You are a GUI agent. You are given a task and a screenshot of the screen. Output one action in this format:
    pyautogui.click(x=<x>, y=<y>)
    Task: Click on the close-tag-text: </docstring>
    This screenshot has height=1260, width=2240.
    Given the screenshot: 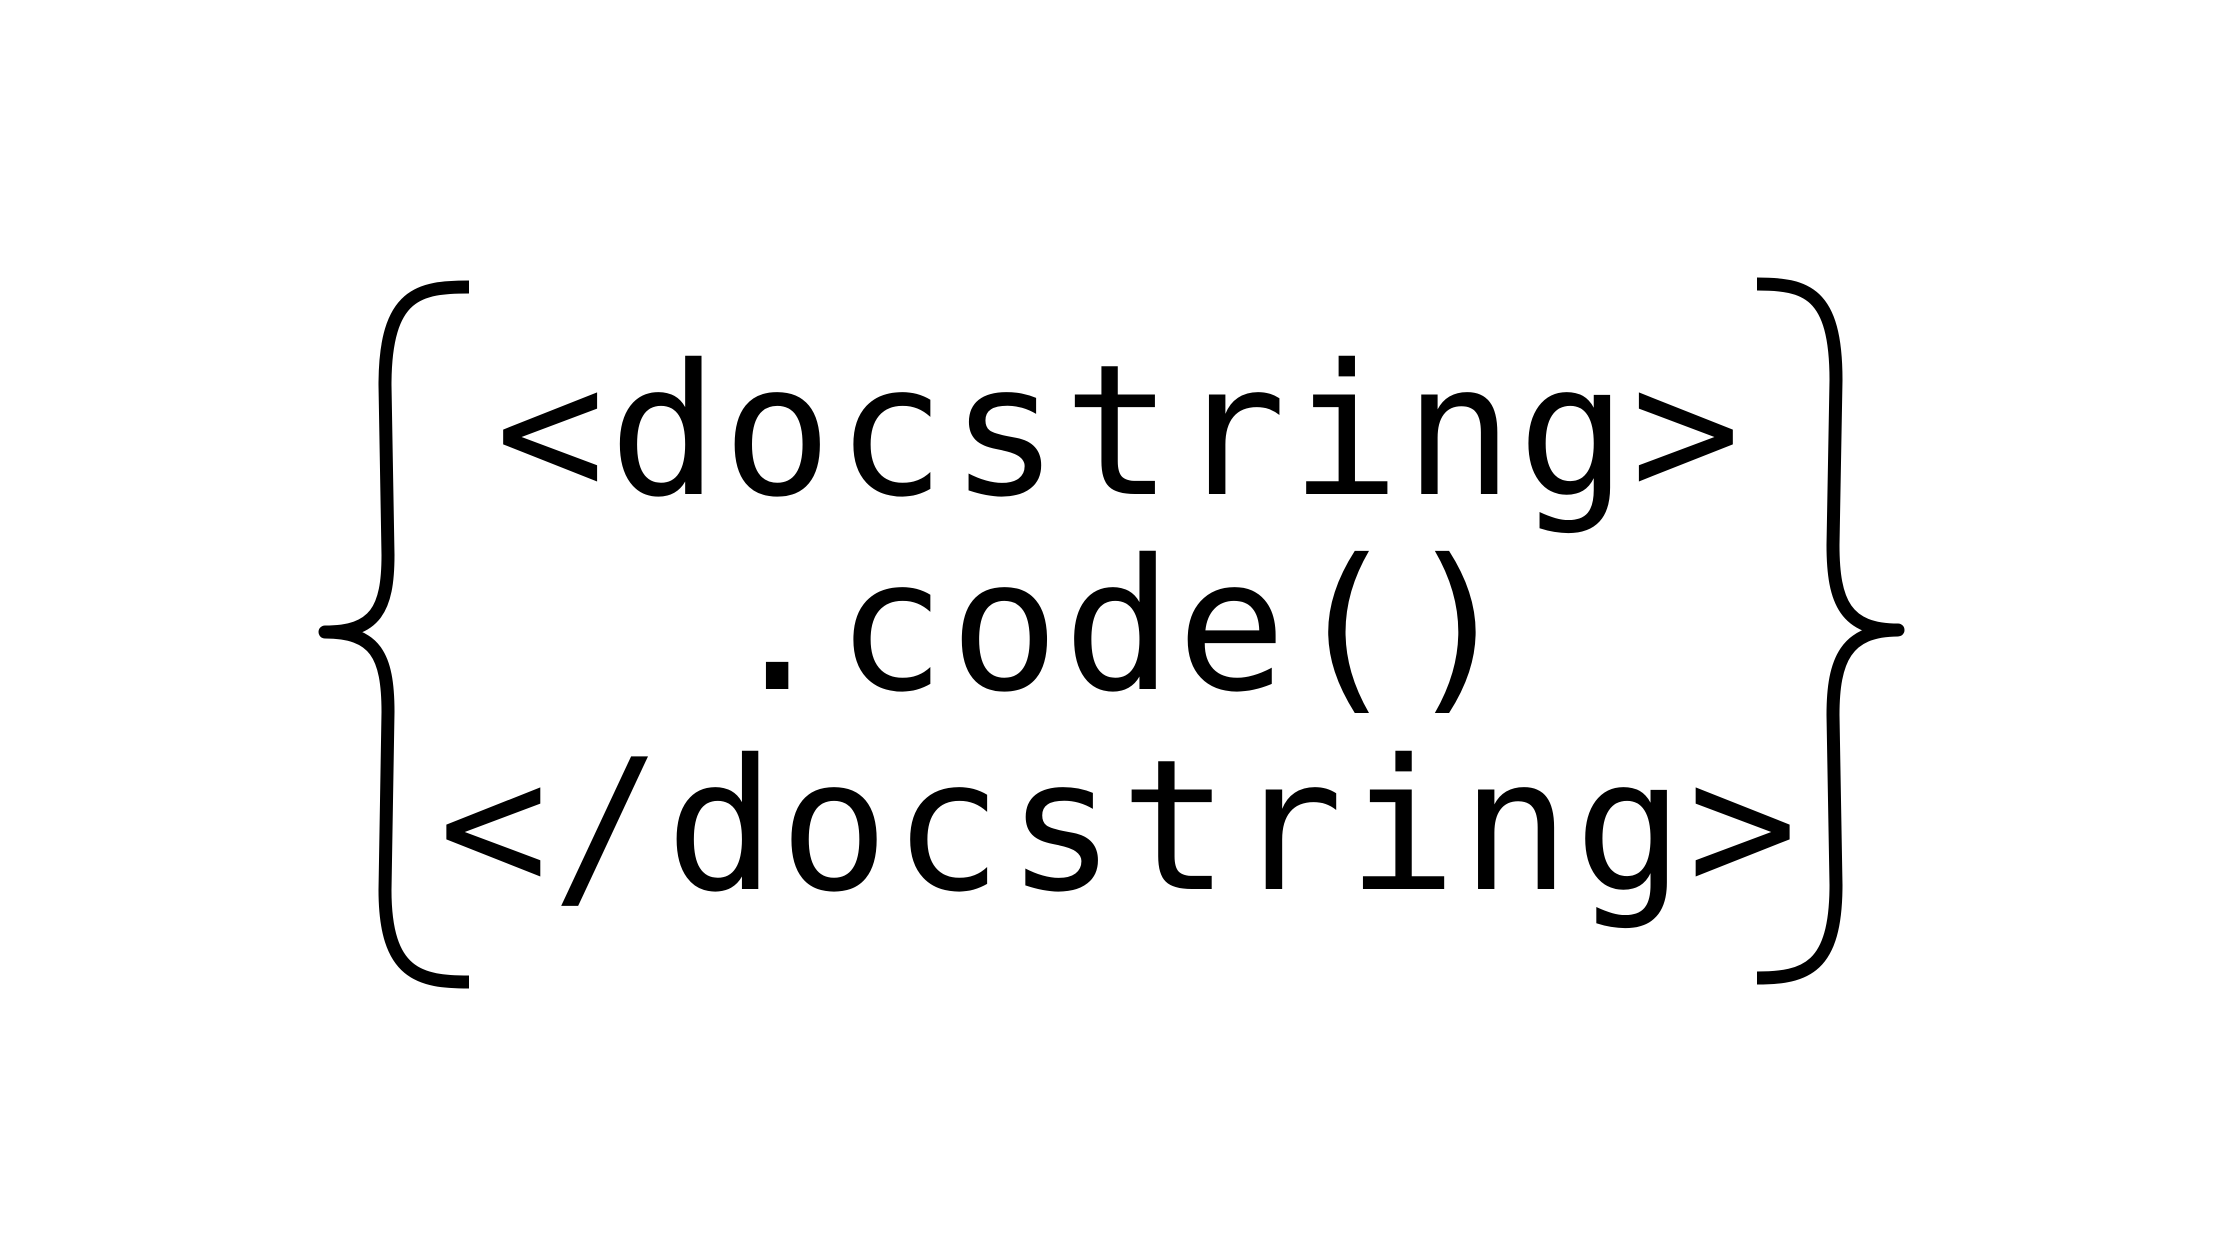 What is the action you would take?
    pyautogui.click(x=1120, y=826)
    